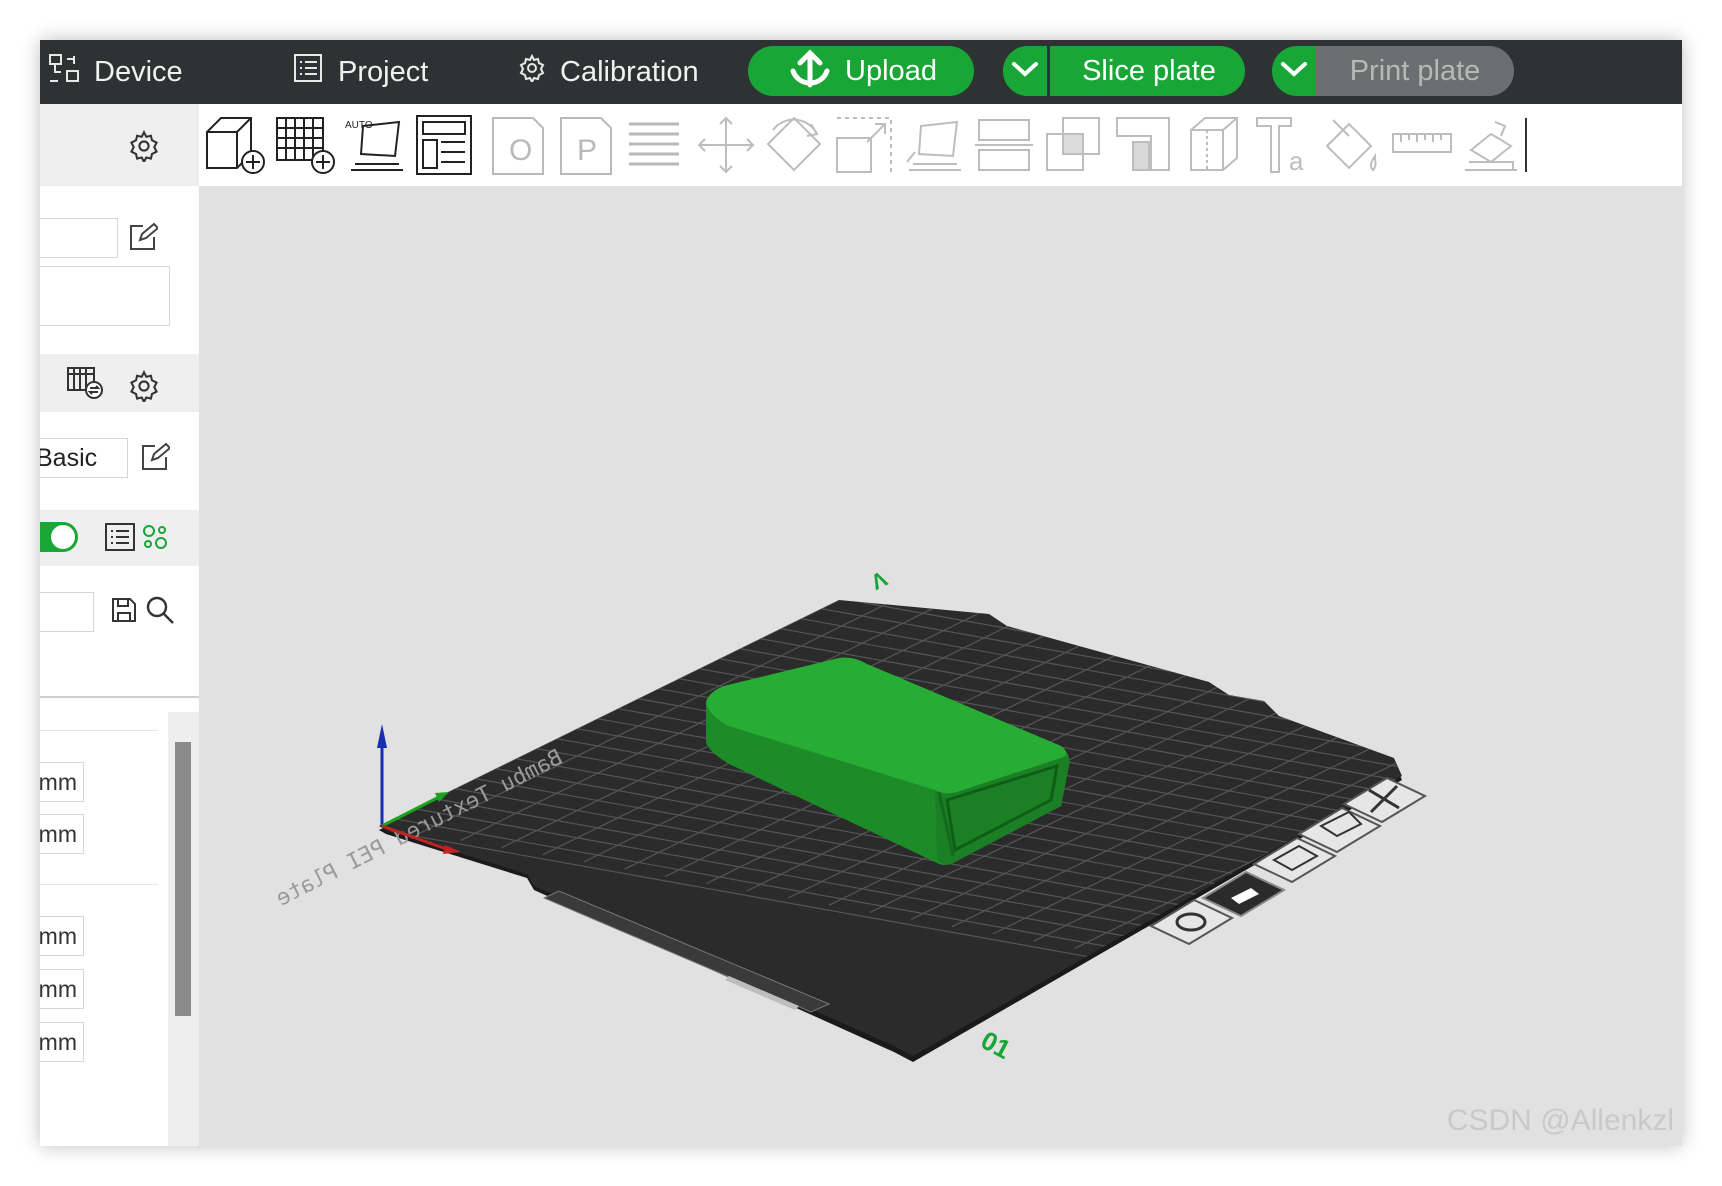 Image resolution: width=1722 pixels, height=1186 pixels. I want to click on move-icon, so click(726, 145).